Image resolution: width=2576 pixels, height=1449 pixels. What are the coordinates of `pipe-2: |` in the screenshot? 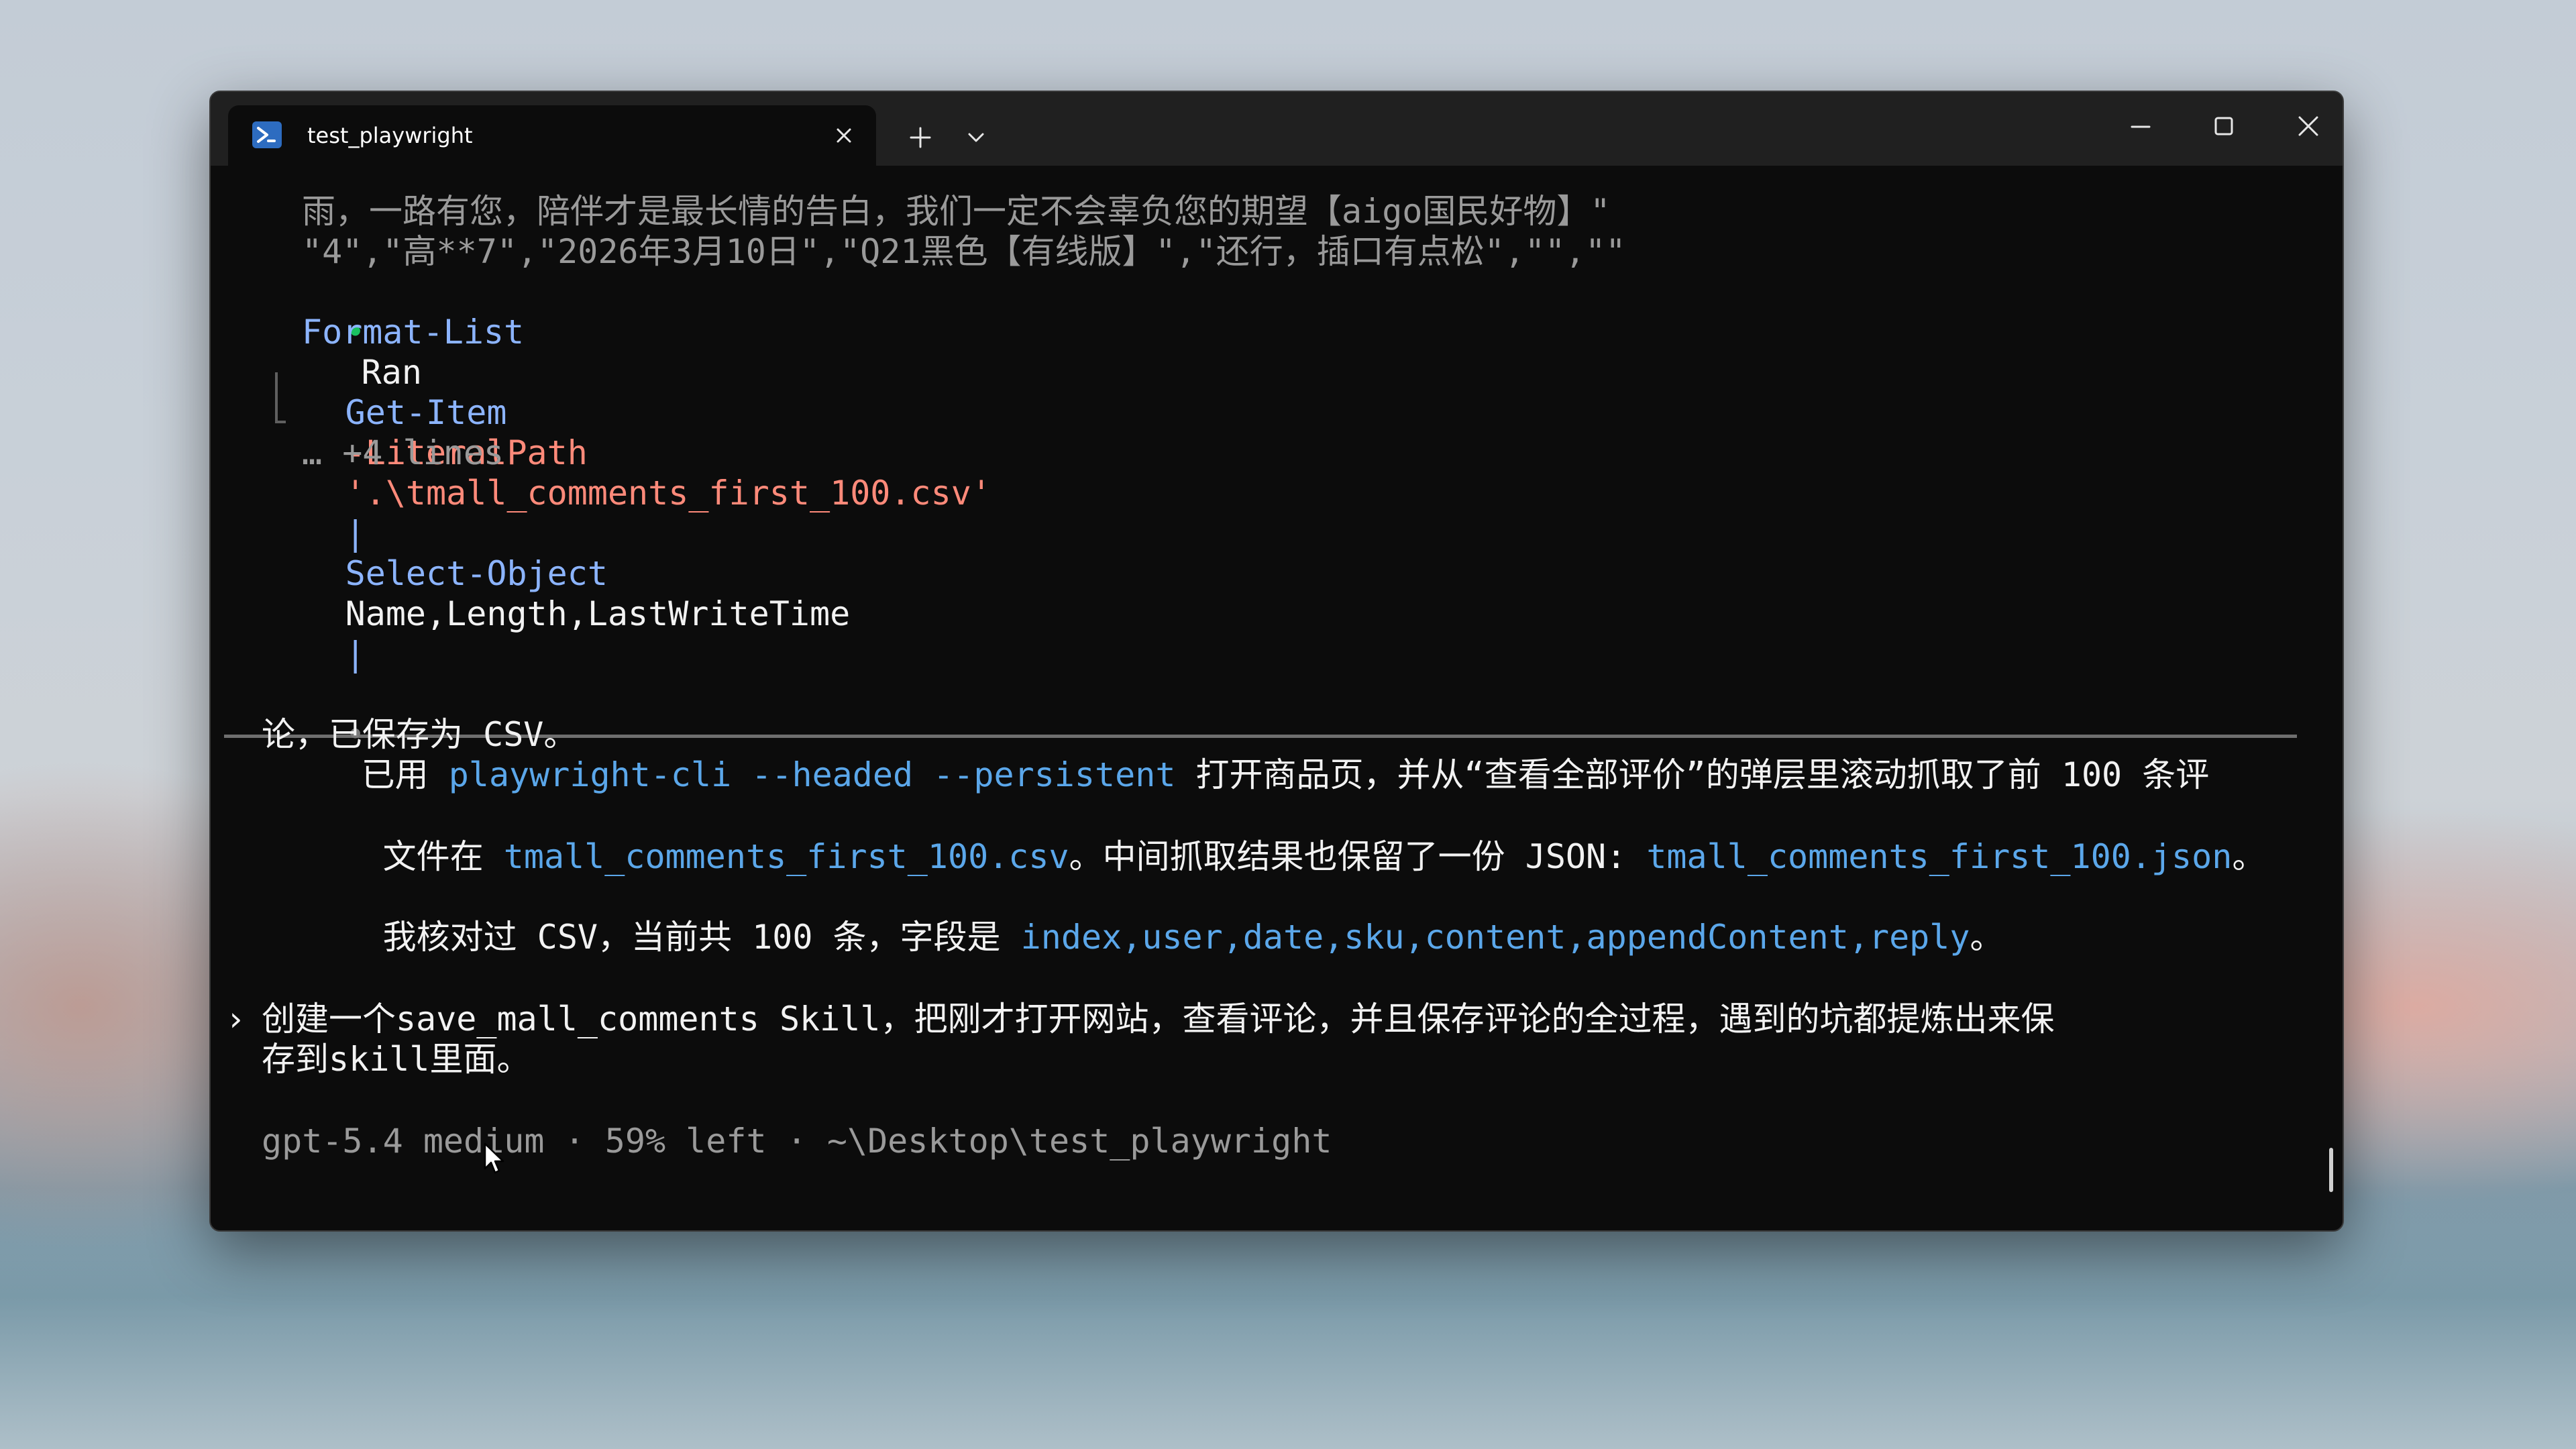 It's located at (355, 654).